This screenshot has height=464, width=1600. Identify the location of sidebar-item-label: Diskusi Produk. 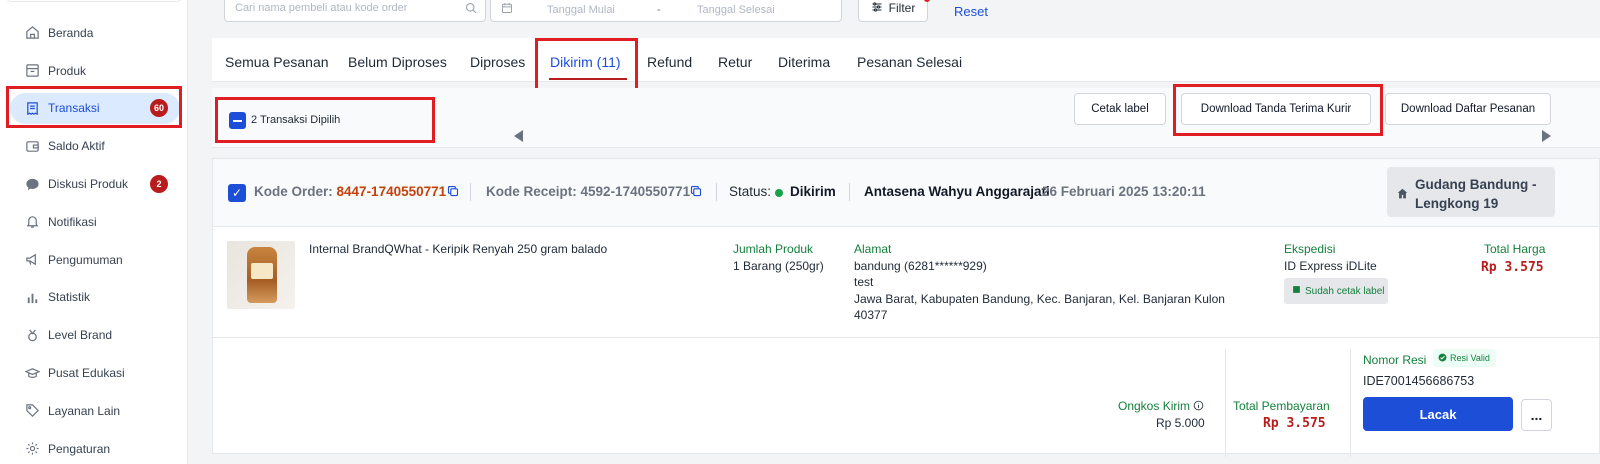
(88, 184).